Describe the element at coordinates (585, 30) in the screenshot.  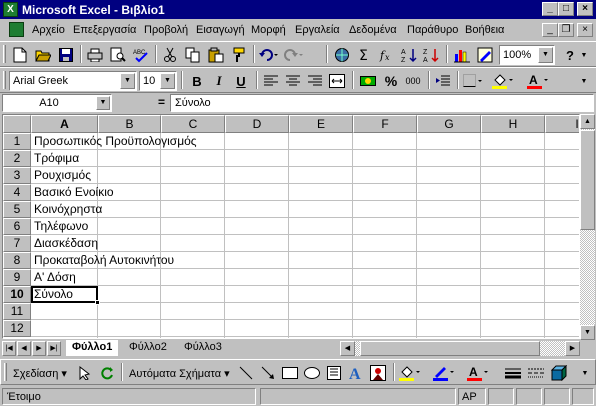
I see `doc-close-button: ×` at that location.